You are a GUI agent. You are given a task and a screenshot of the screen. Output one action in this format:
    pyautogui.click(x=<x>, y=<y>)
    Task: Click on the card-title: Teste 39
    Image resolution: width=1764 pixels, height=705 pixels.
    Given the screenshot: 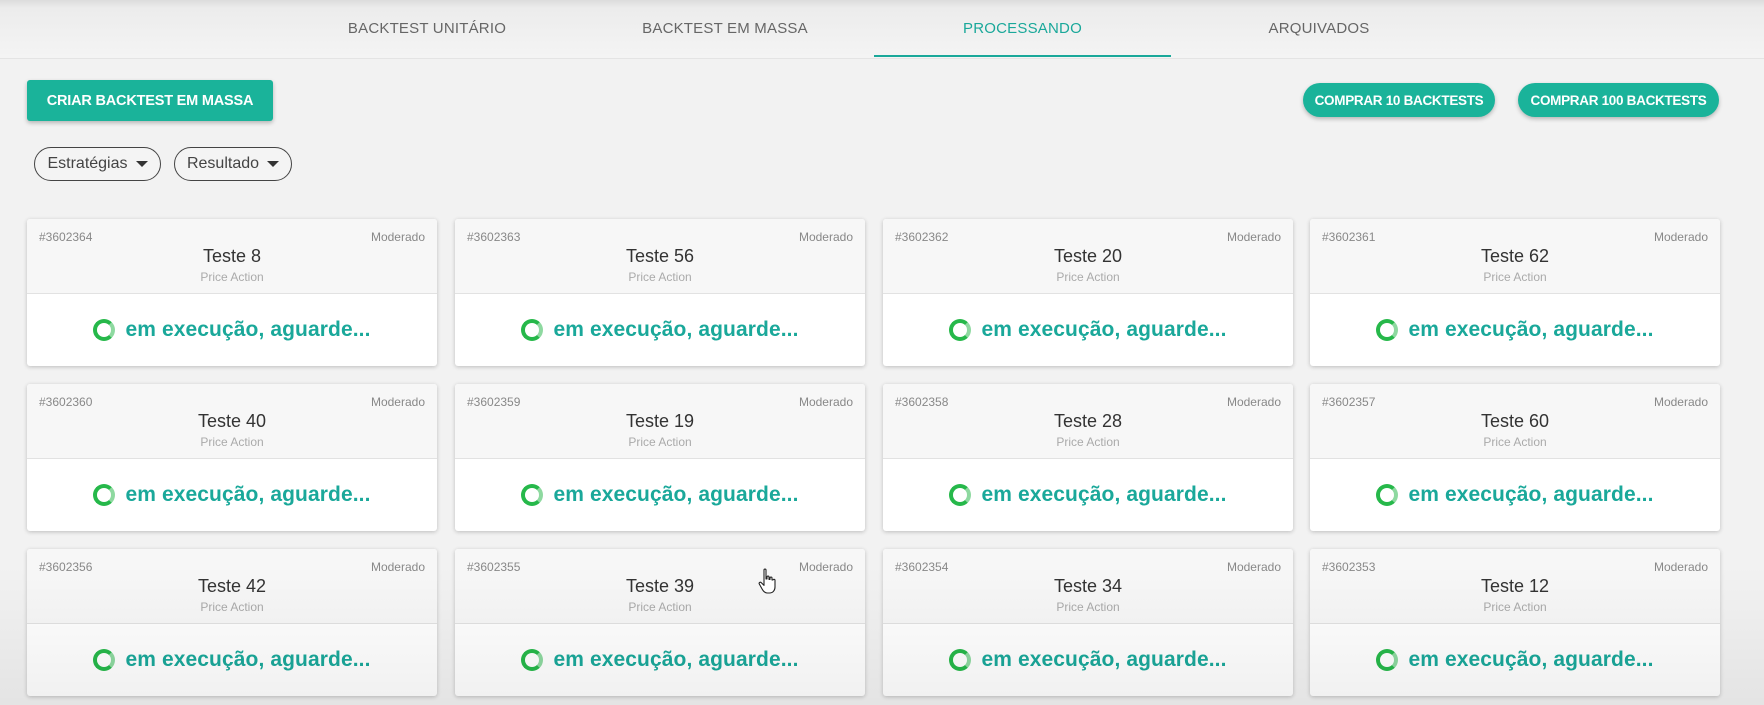 What is the action you would take?
    pyautogui.click(x=660, y=586)
    